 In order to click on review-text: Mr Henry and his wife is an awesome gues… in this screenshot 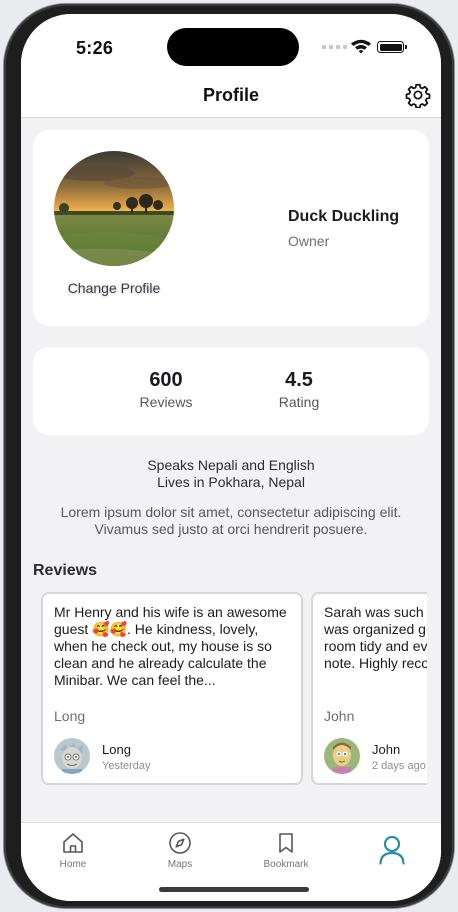, I will do `click(170, 646)`.